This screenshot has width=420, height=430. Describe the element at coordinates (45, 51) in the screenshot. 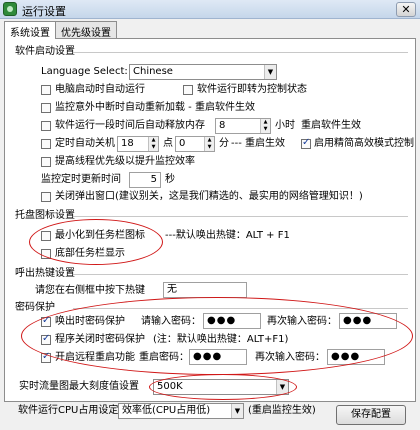

I see `section-software-startup: 软件启动设置` at that location.